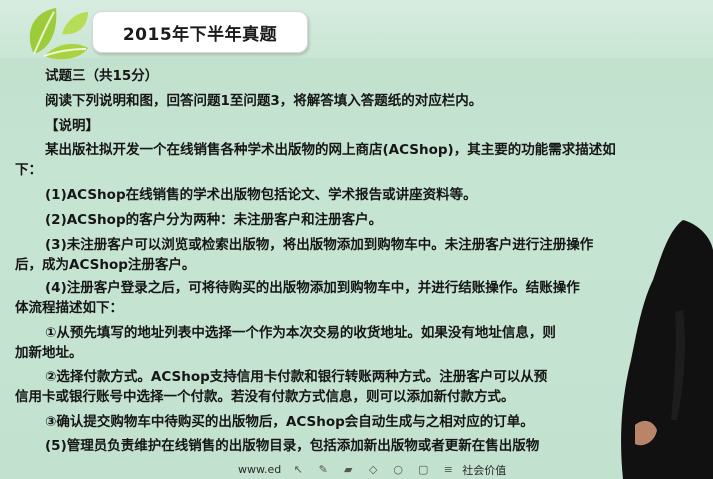  I want to click on text-line: (5)管理员负责维护在线销售的出版物目录，包括添加新出版物或者更新在售出版物, so click(292, 446).